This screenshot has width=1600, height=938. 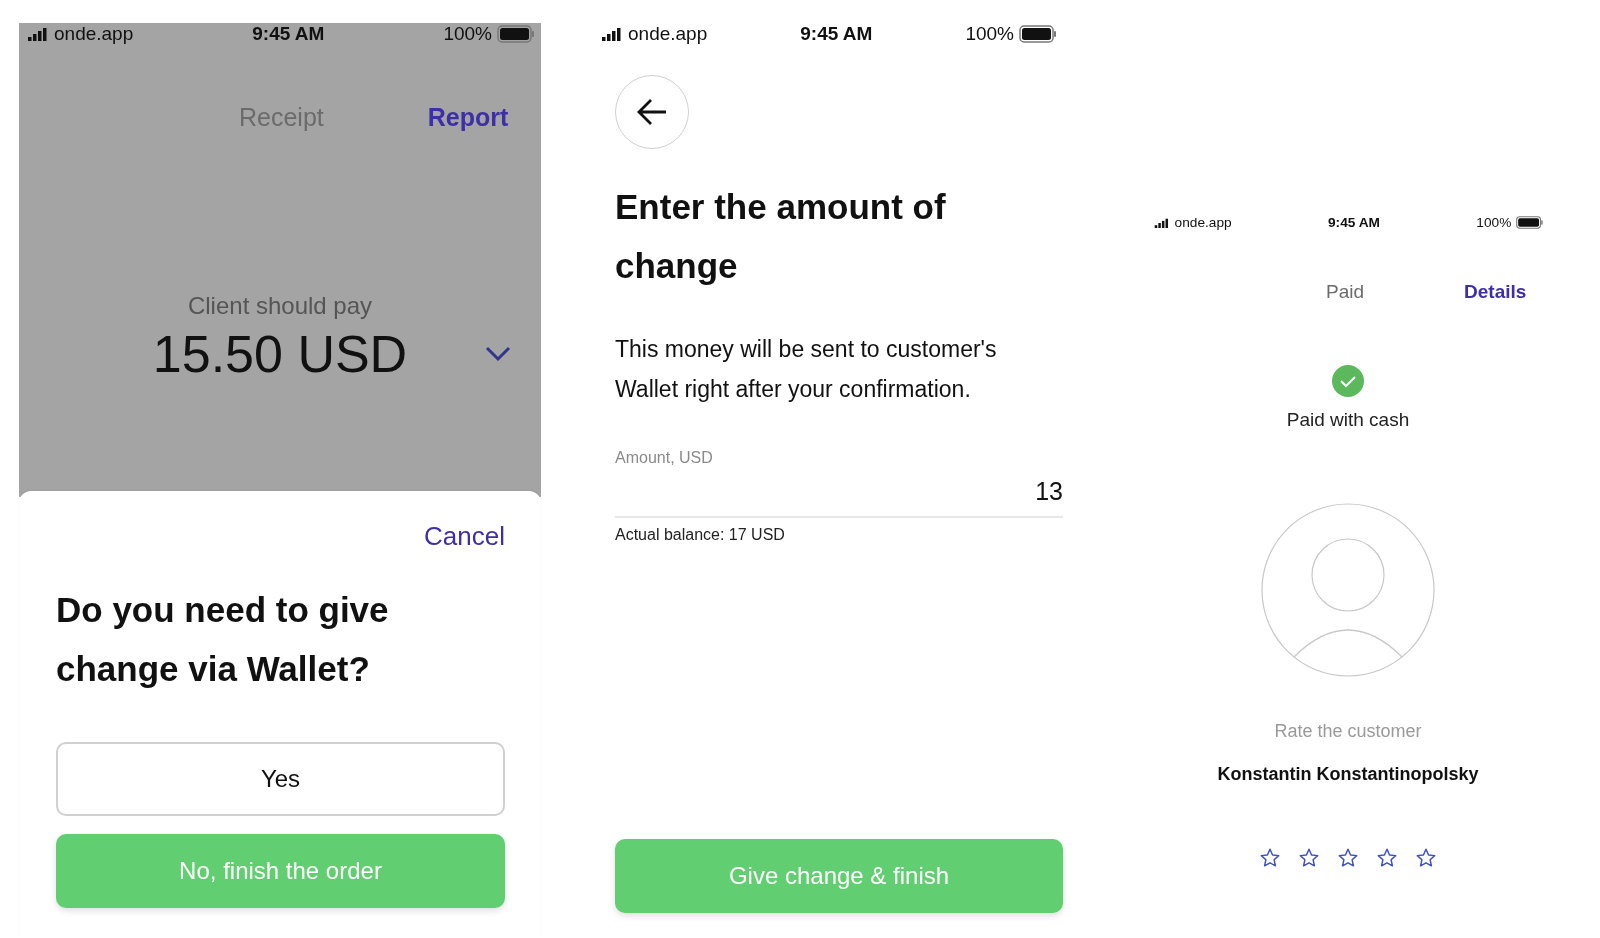 I want to click on page-title: Enter the amount of change, so click(x=781, y=236).